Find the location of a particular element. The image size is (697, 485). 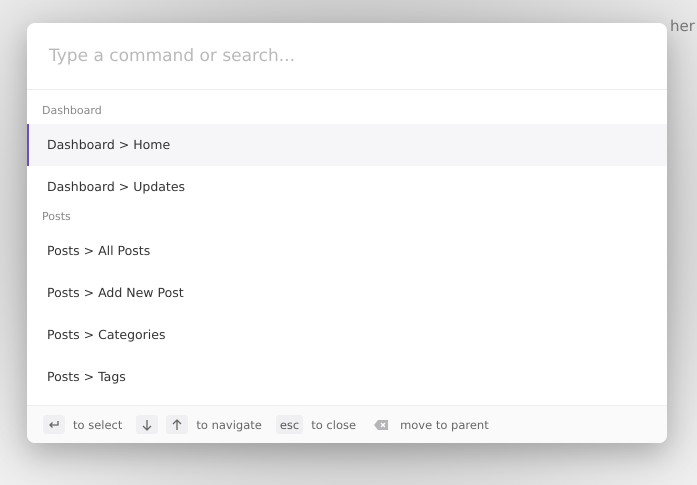

hint-text: to navigate is located at coordinates (229, 425).